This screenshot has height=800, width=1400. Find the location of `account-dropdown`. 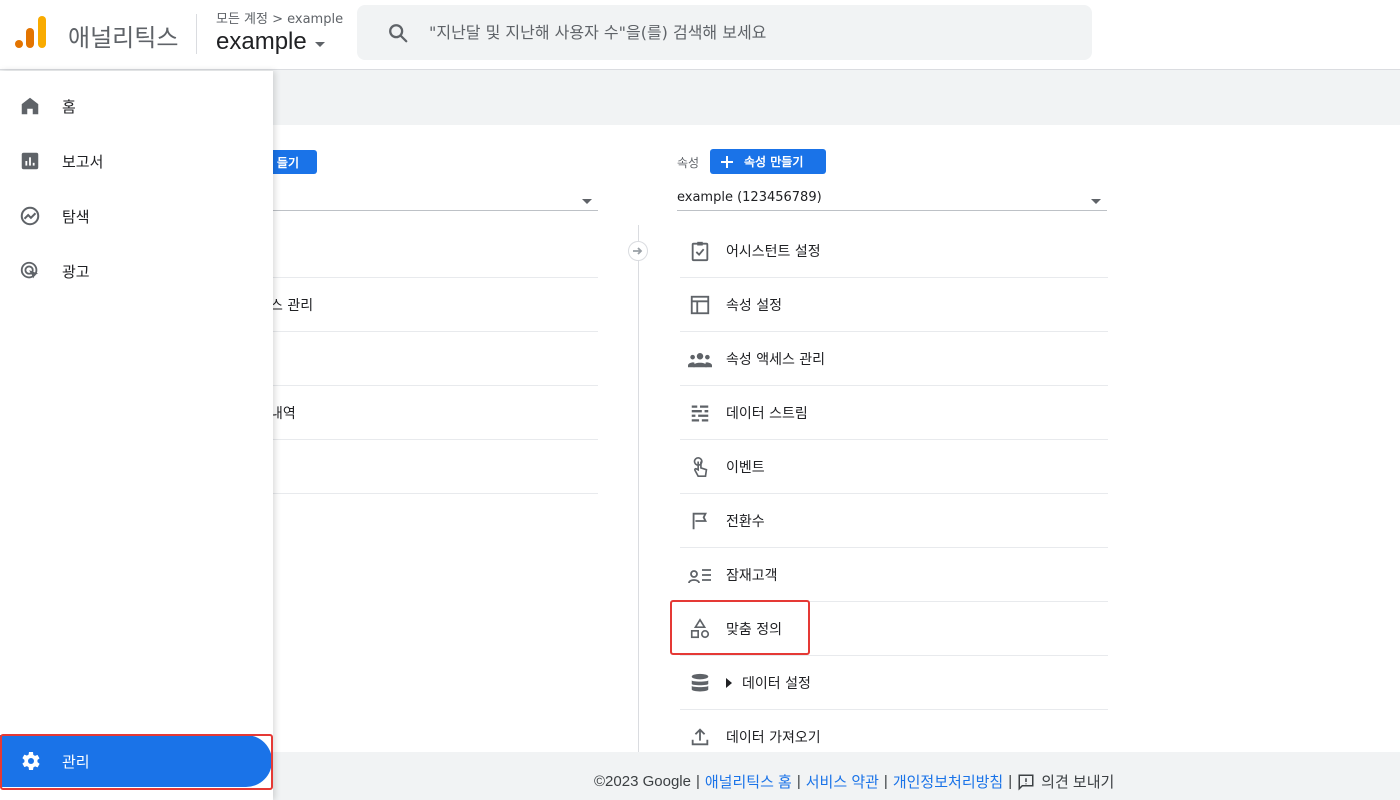

account-dropdown is located at coordinates (434, 198).